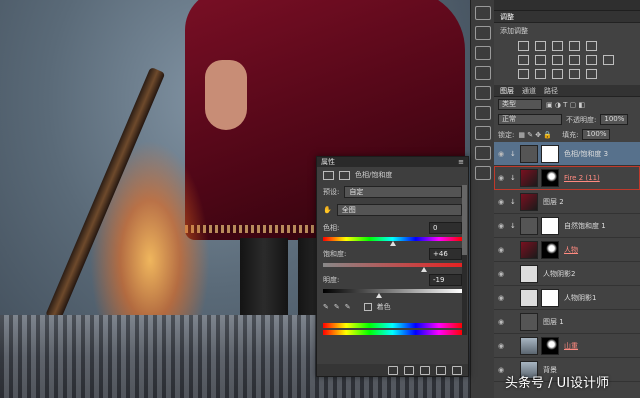  What do you see at coordinates (457, 370) in the screenshot?
I see `trash-icon` at bounding box center [457, 370].